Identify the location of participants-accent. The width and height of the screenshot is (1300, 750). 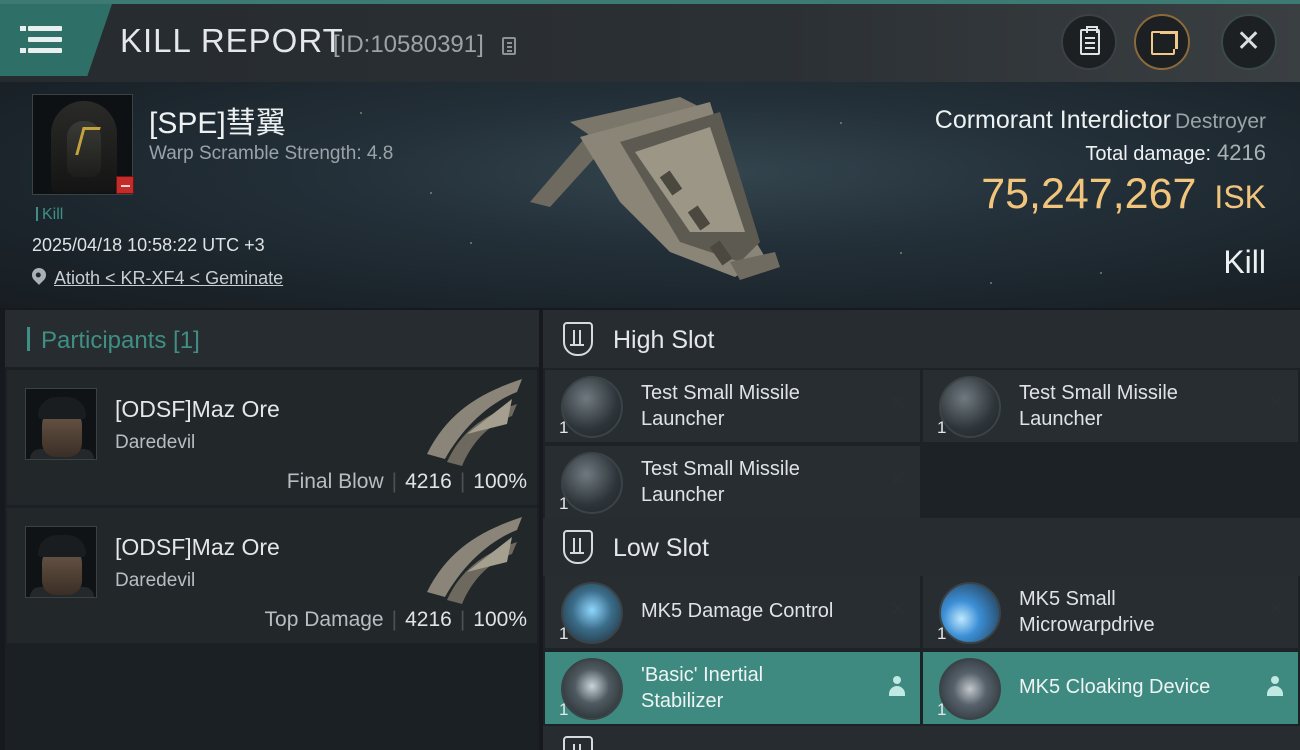
(28, 339).